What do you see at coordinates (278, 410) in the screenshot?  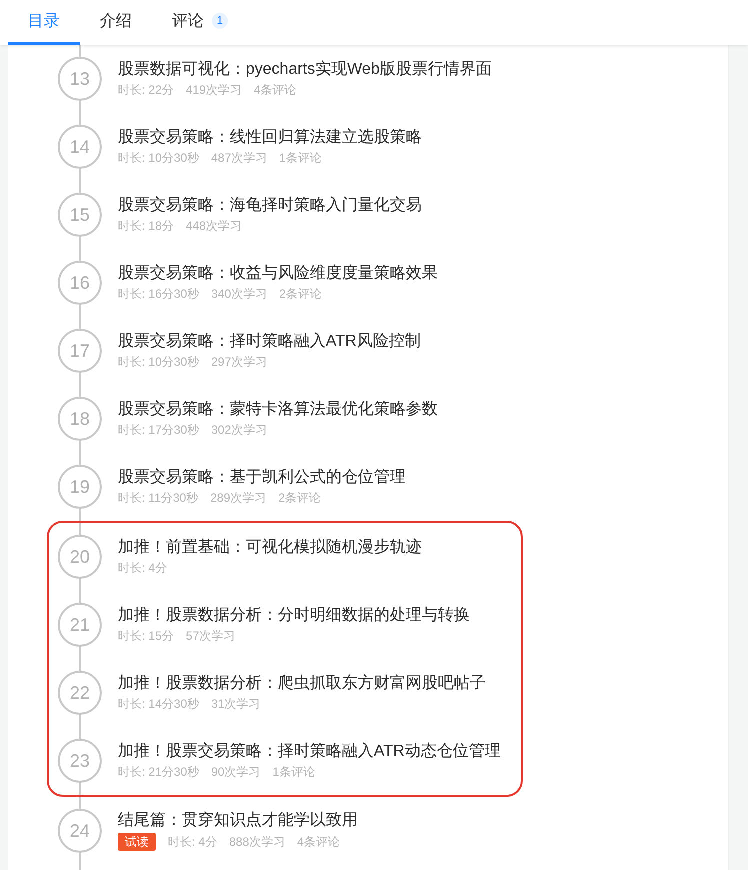 I see `lesson-title: 股票交易策略：蒙特卡洛算法最优化策略参数` at bounding box center [278, 410].